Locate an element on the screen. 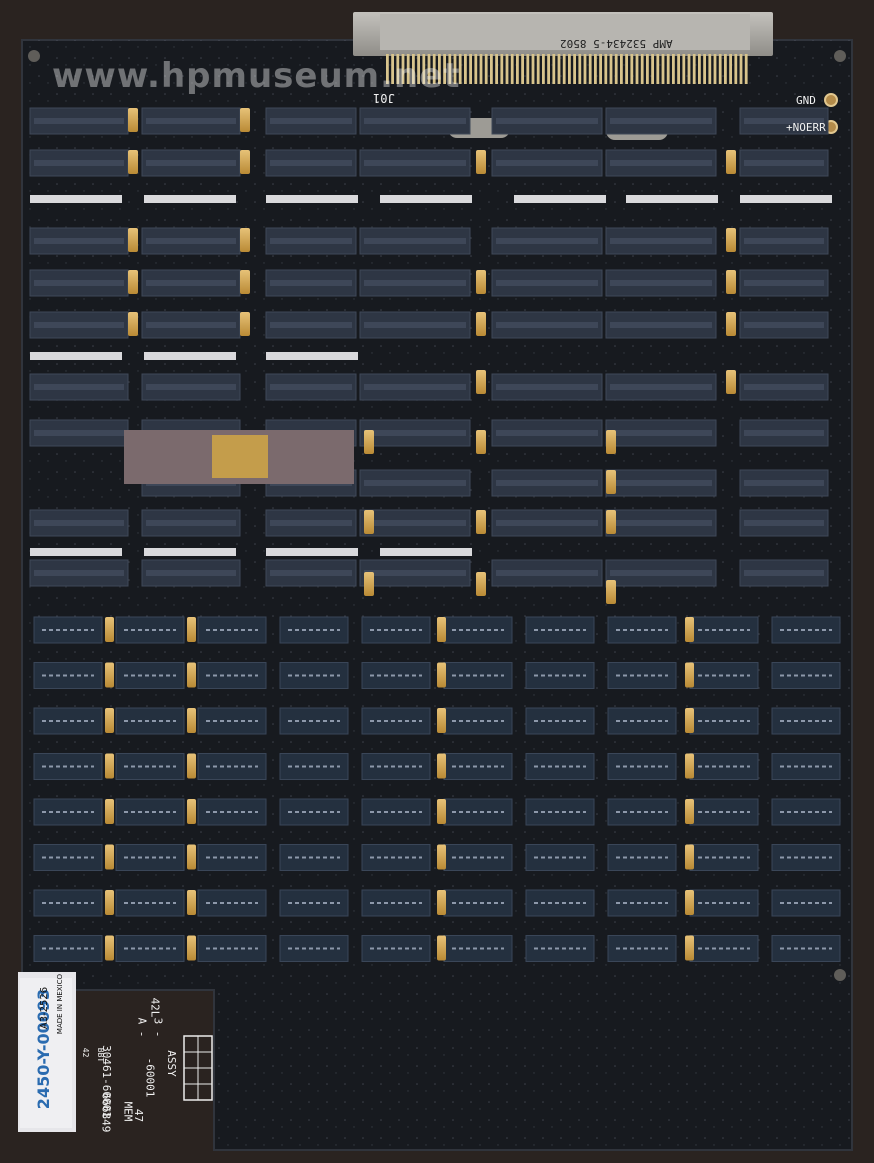 The height and width of the screenshot is (1163, 874). connector-part-text: AMP 532434-5 8502 is located at coordinates (616, 43).